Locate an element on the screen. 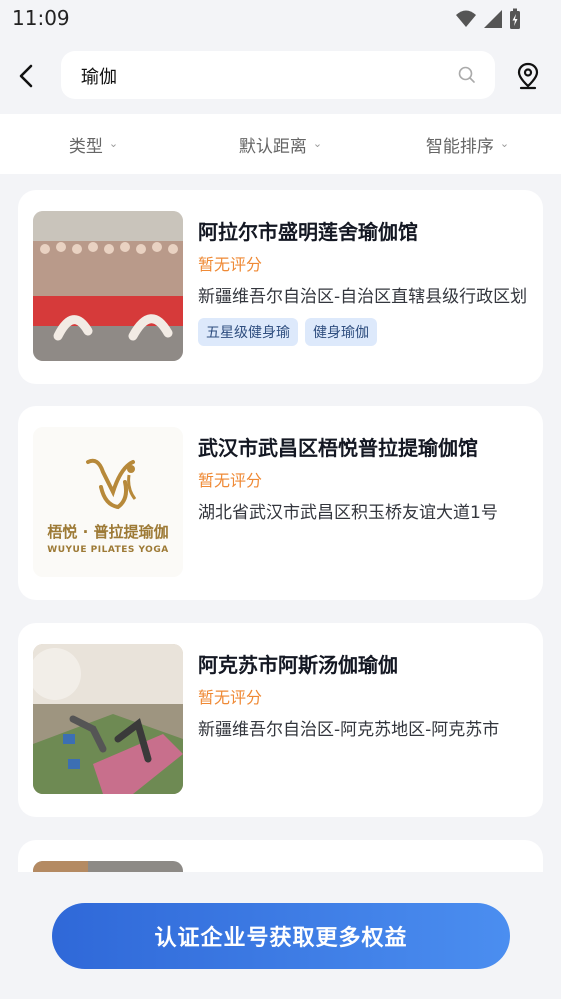  venue-name: 武汉市武昌区梧悦普拉提瑜伽馆 is located at coordinates (338, 448).